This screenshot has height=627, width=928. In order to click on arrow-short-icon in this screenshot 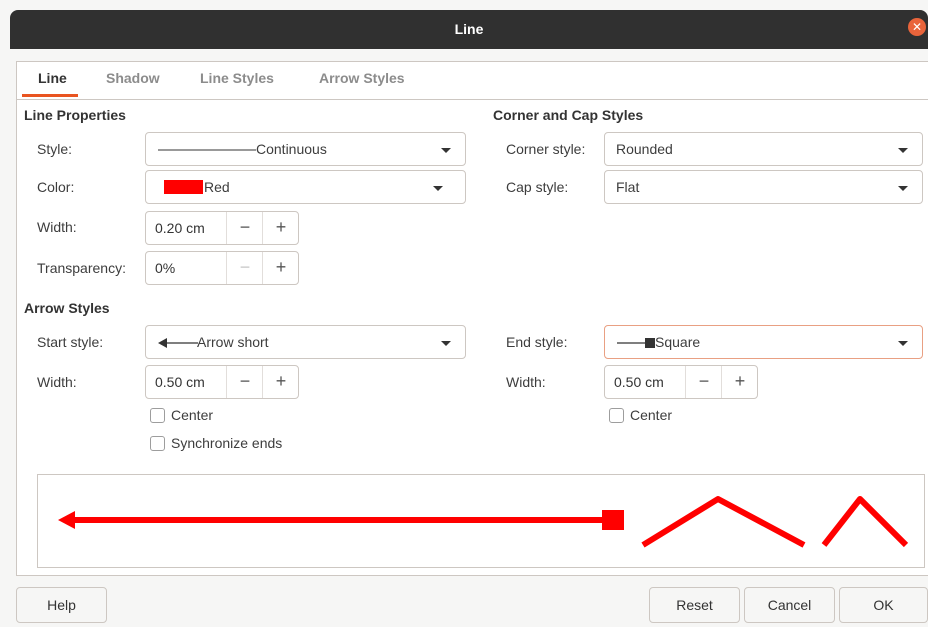, I will do `click(178, 343)`.